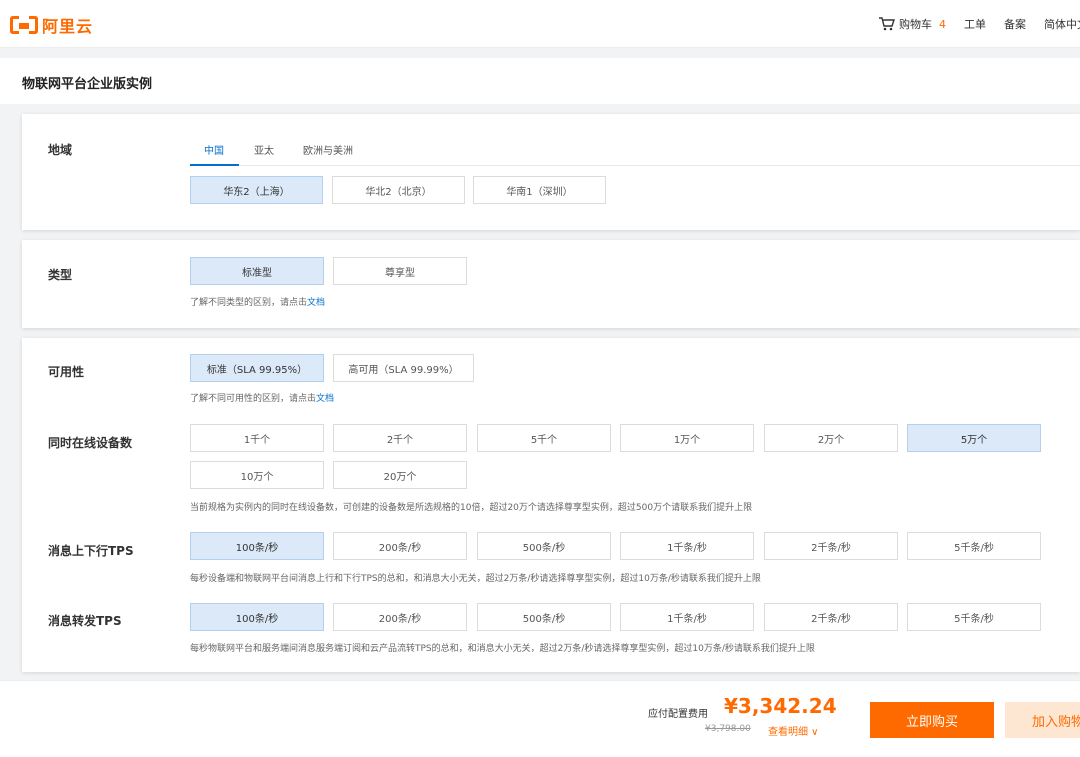 The width and height of the screenshot is (1080, 757). I want to click on upstream-tps-option: 5千条/秒, so click(974, 546).